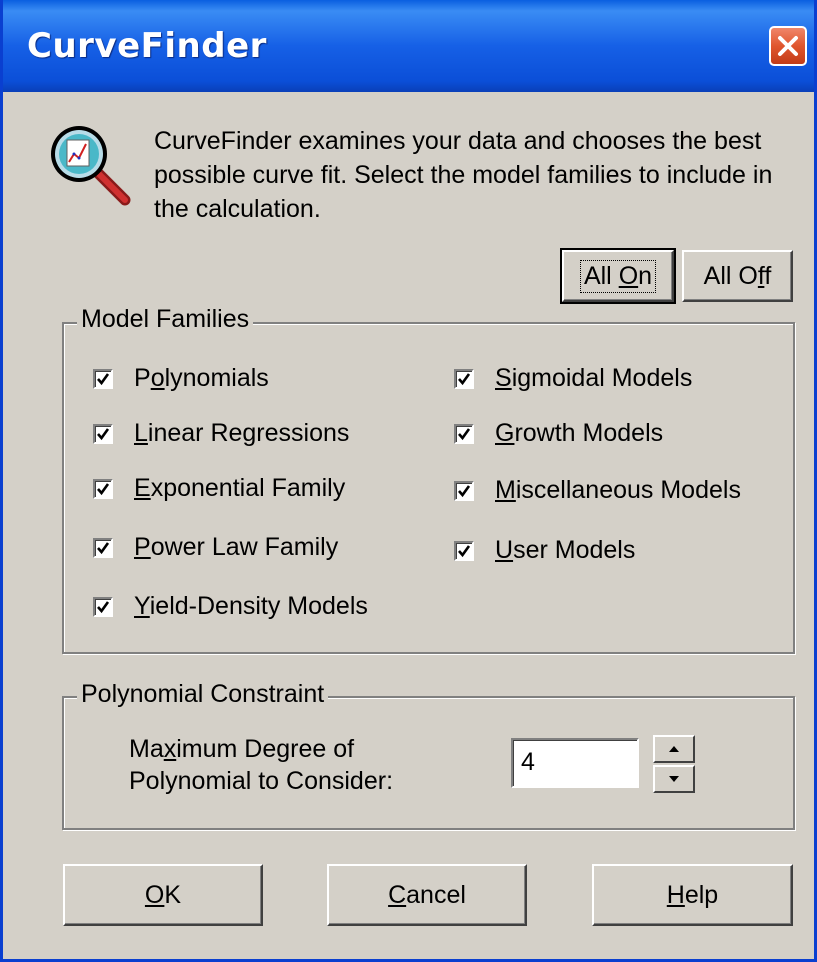 The height and width of the screenshot is (962, 817). Describe the element at coordinates (165, 319) in the screenshot. I see `model-families-label: Model Families` at that location.